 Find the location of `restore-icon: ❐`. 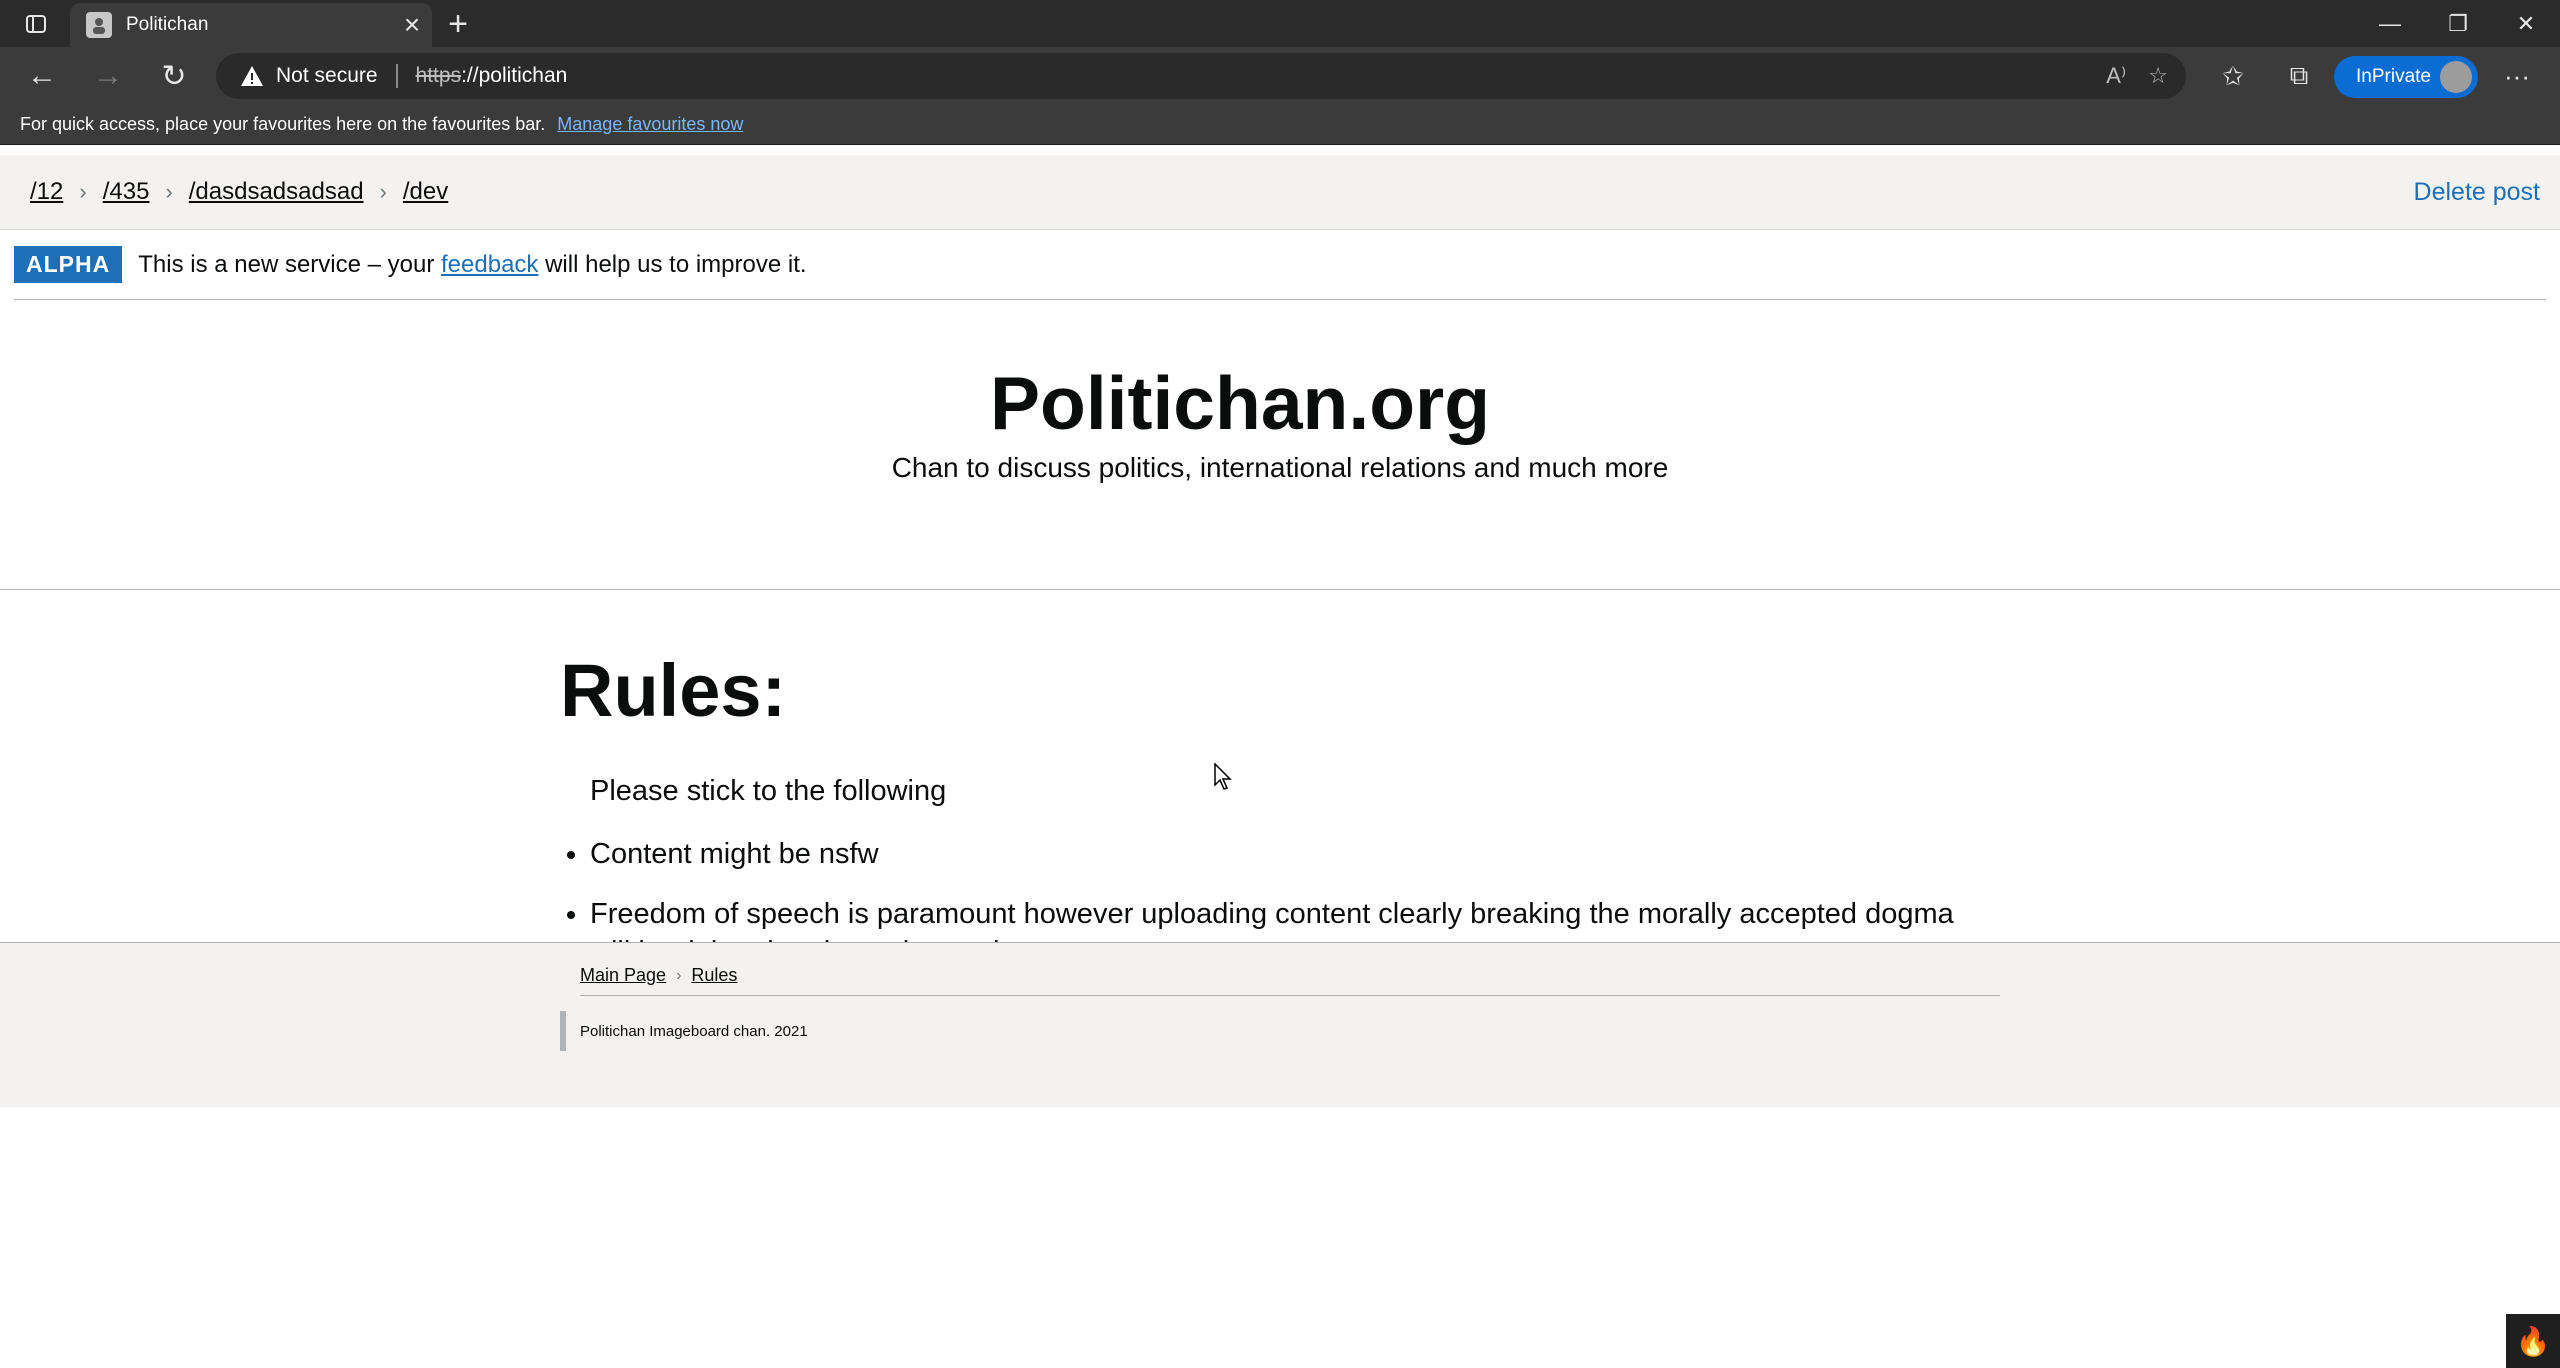

restore-icon: ❐ is located at coordinates (2458, 23).